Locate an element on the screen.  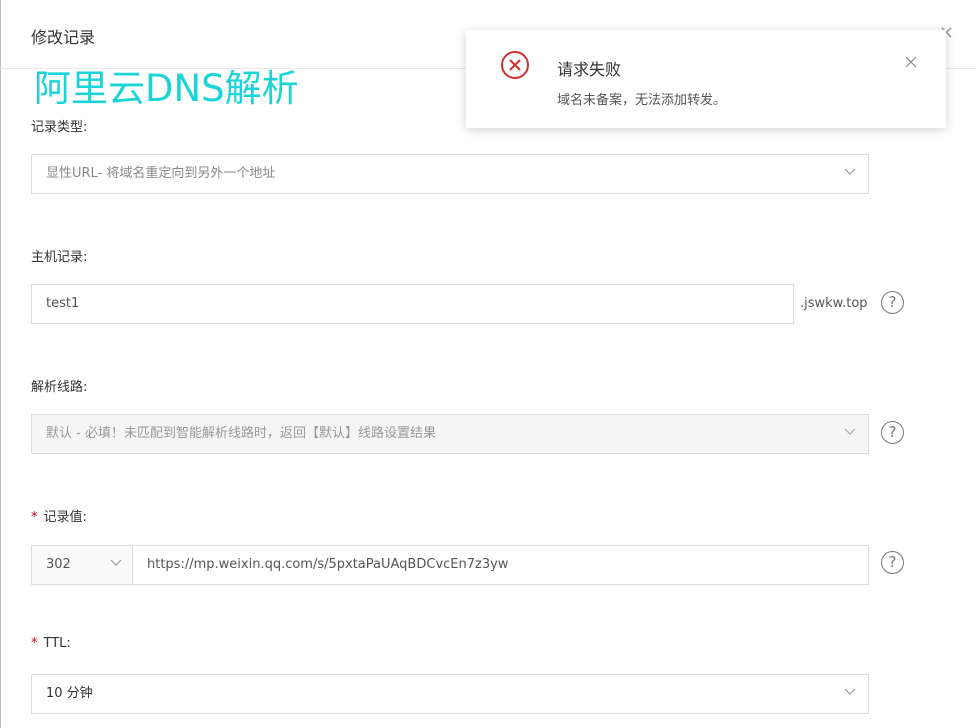
record-value-label: * 记录值: is located at coordinates (59, 515).